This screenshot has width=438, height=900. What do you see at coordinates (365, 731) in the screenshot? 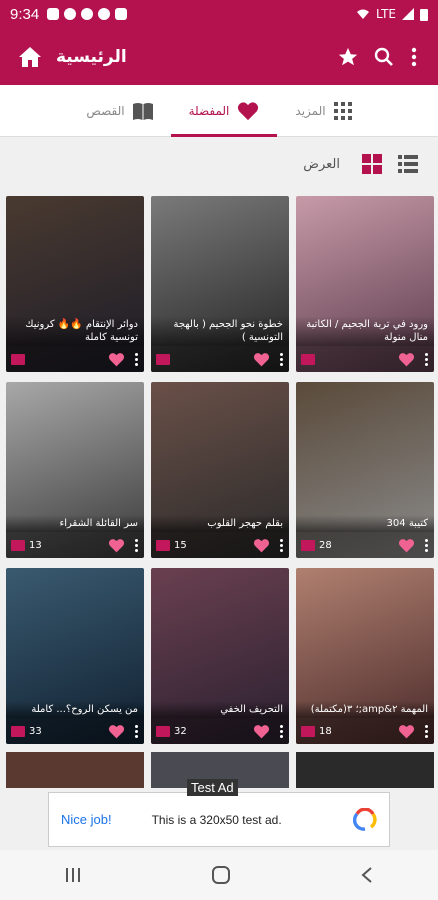
I see `story-card-footer: 18` at bounding box center [365, 731].